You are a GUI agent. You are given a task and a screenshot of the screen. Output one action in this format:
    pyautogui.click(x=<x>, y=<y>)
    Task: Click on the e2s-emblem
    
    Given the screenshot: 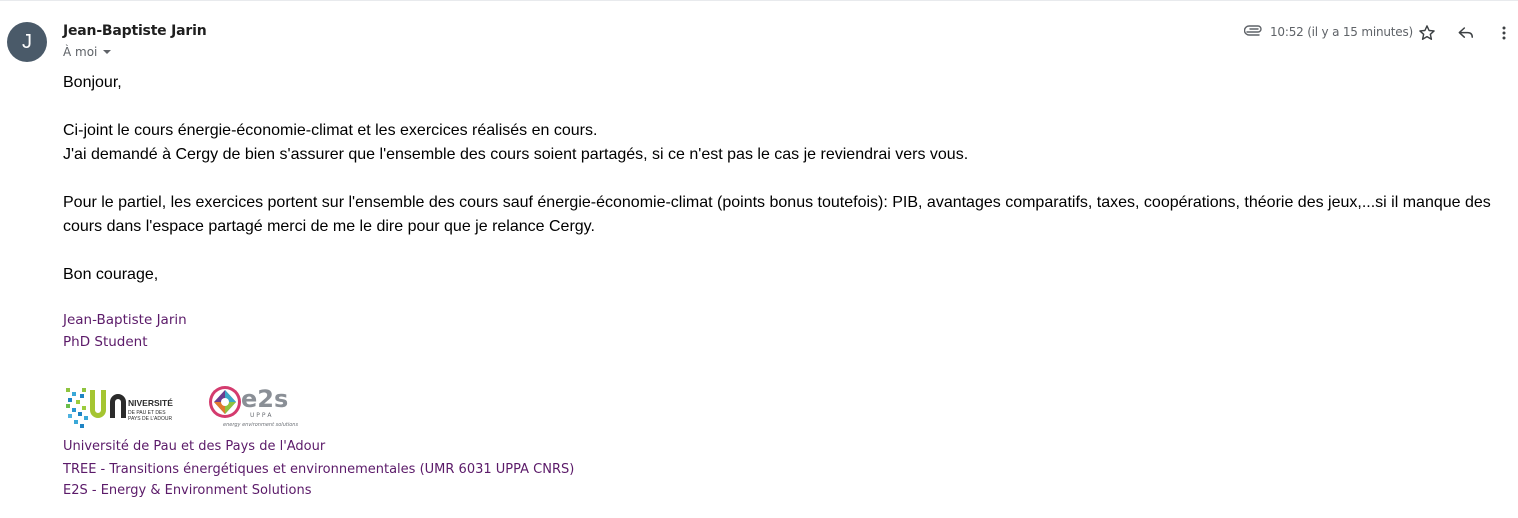 What is the action you would take?
    pyautogui.click(x=225, y=402)
    